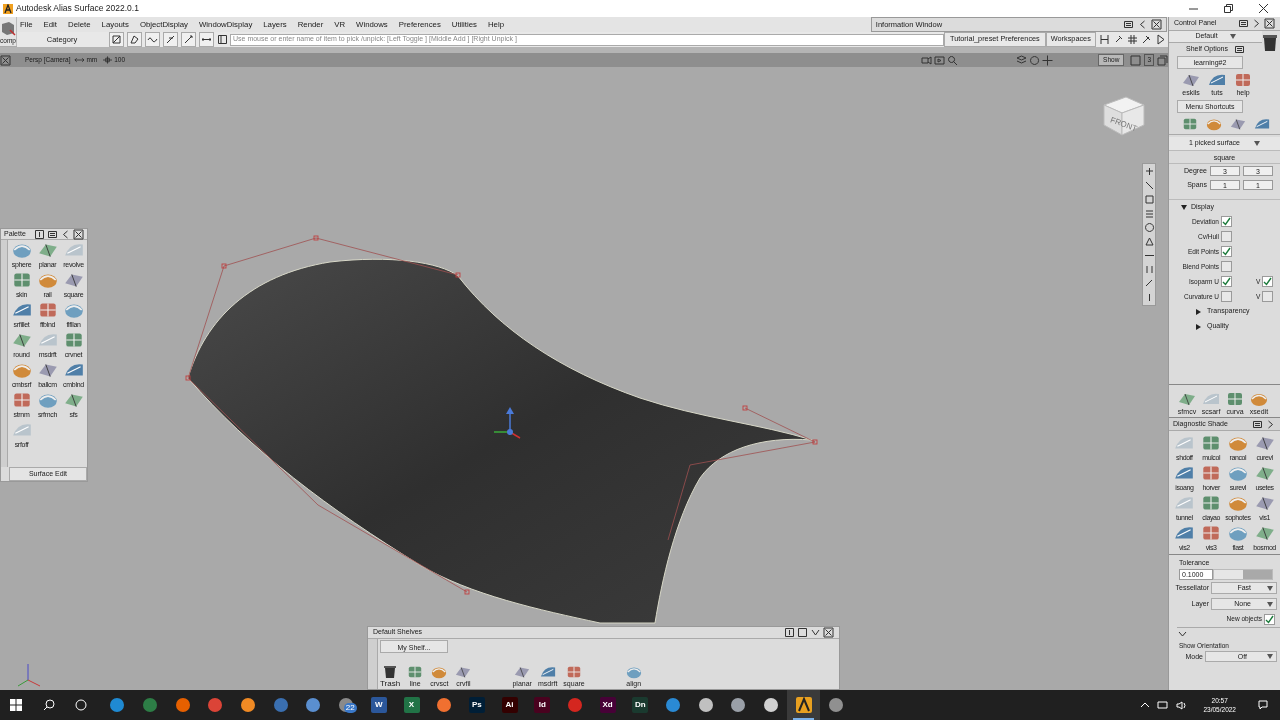  I want to click on pin-icon, so click(1146, 39).